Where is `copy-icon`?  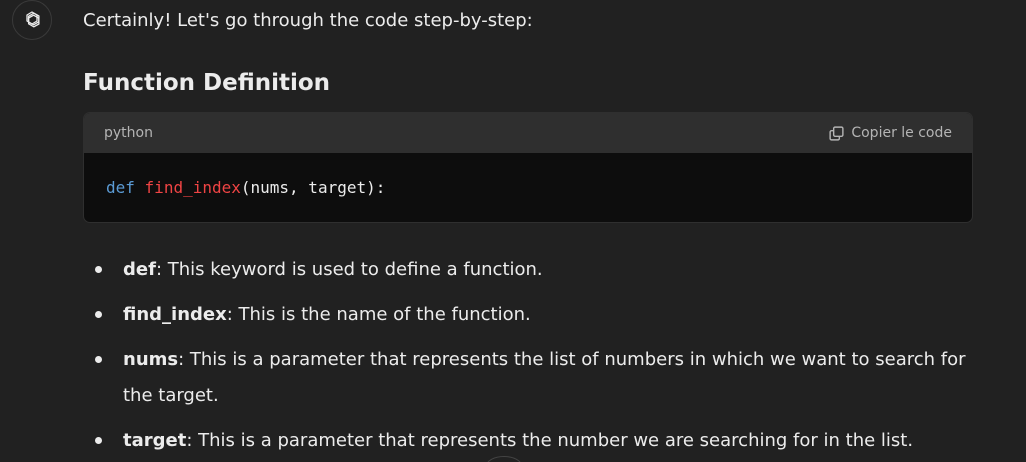
copy-icon is located at coordinates (836, 133).